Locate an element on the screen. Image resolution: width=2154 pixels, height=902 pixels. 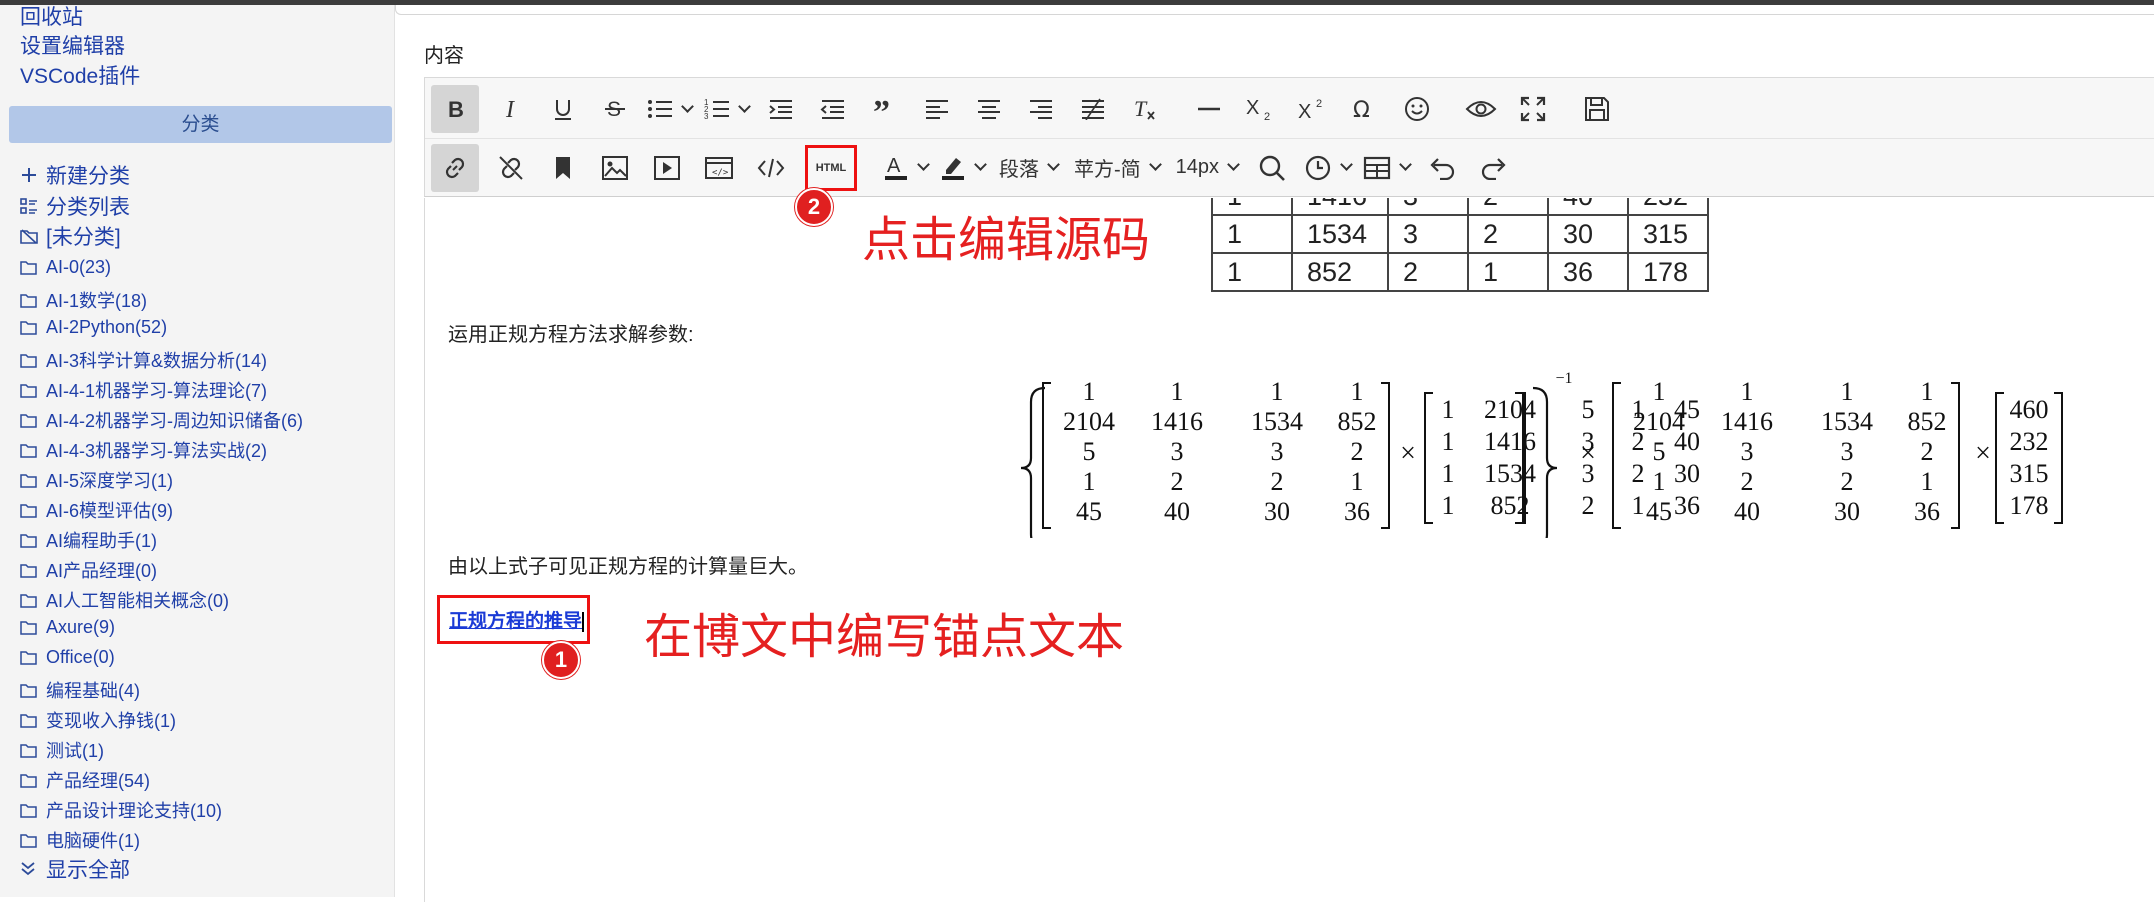
new-category-label: 新建分类 is located at coordinates (88, 175).